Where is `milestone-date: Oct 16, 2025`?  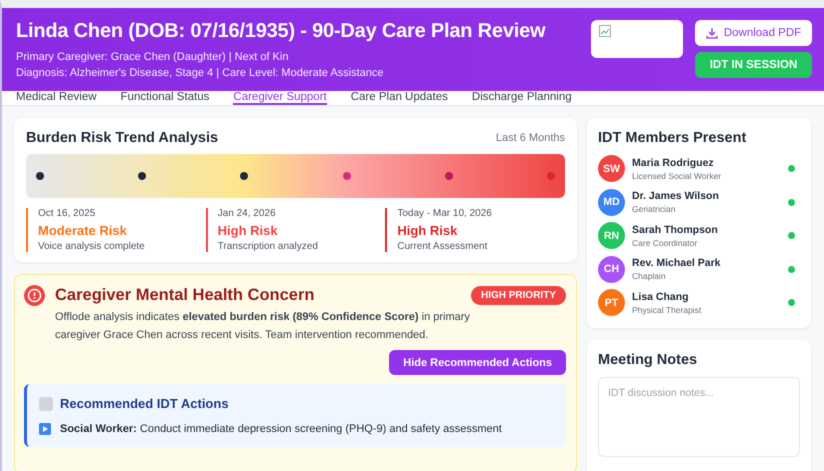 milestone-date: Oct 16, 2025 is located at coordinates (67, 213).